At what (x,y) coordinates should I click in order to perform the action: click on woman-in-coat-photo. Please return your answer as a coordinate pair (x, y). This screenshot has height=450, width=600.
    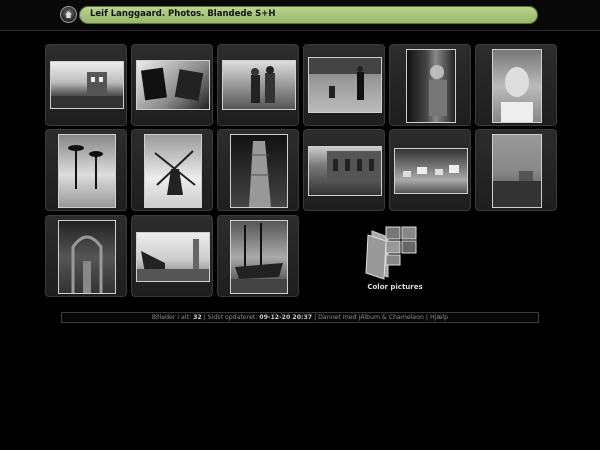
    Looking at the image, I should click on (431, 86).